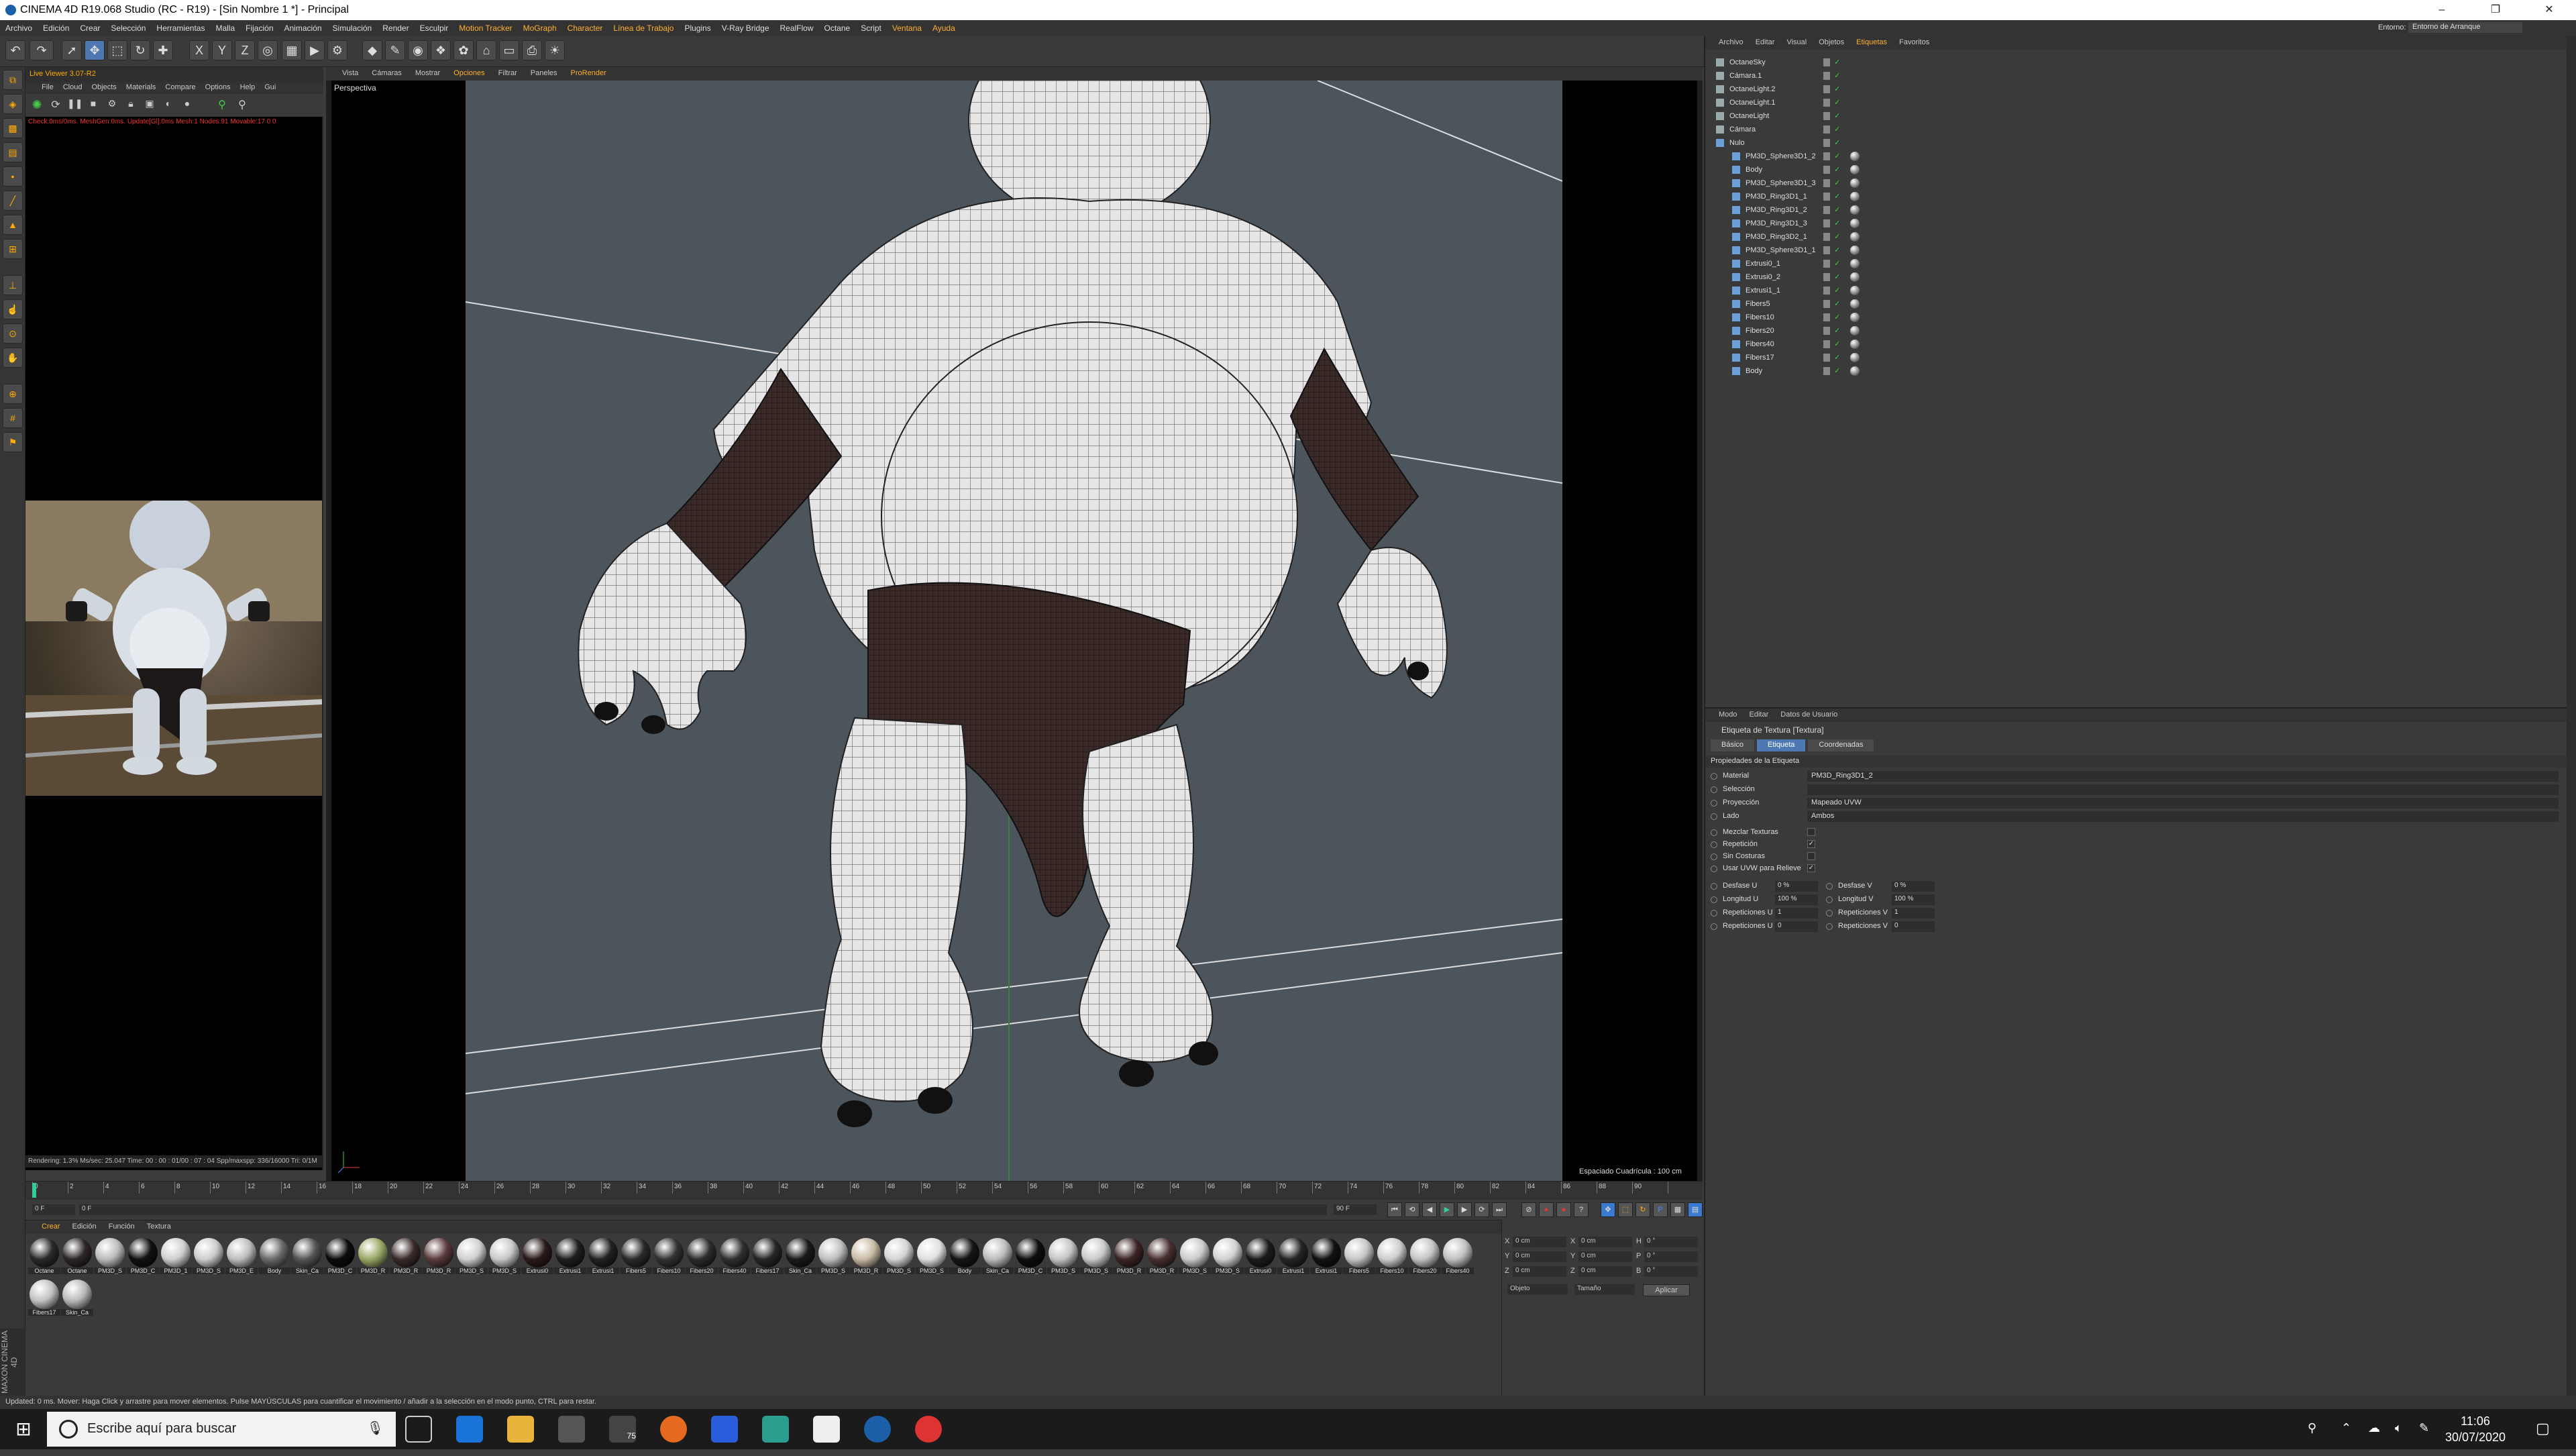 The height and width of the screenshot is (1456, 2576). Describe the element at coordinates (44, 1256) in the screenshot. I see `material-swatch: Octane` at that location.